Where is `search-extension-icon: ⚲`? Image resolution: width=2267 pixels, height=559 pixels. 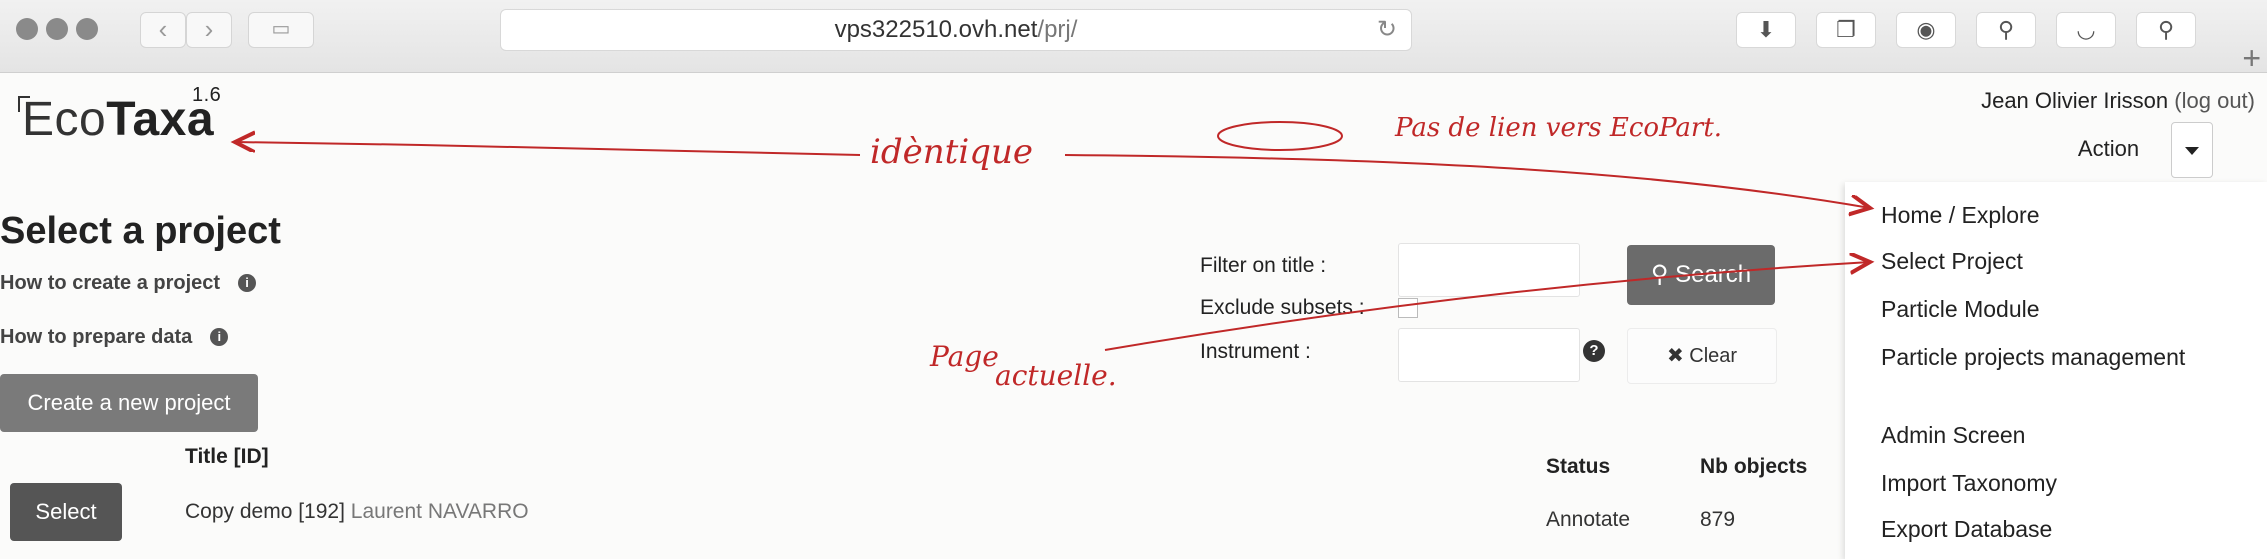 search-extension-icon: ⚲ is located at coordinates (2006, 30).